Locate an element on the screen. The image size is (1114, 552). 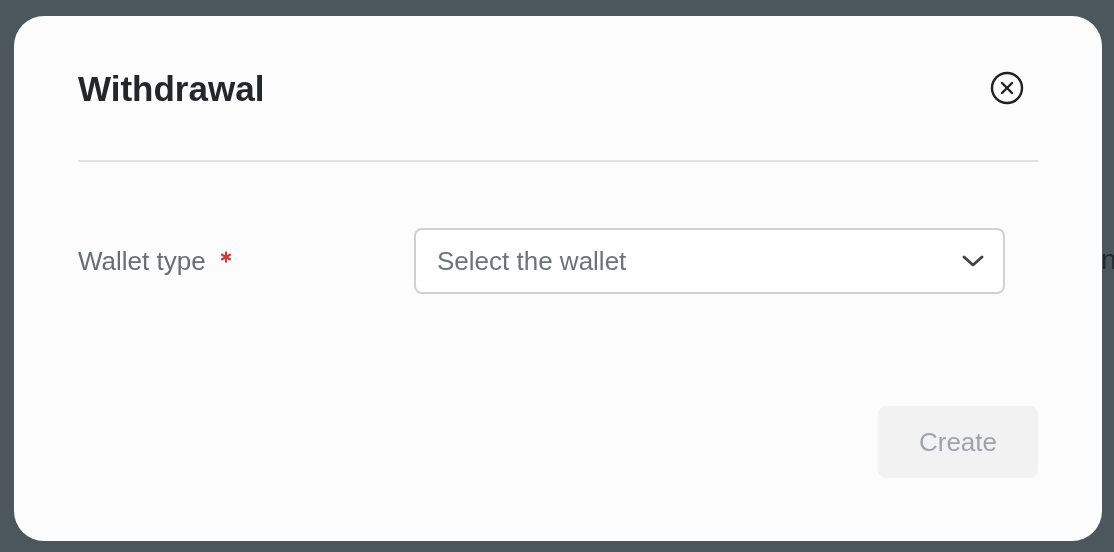
close-icon is located at coordinates (1007, 88).